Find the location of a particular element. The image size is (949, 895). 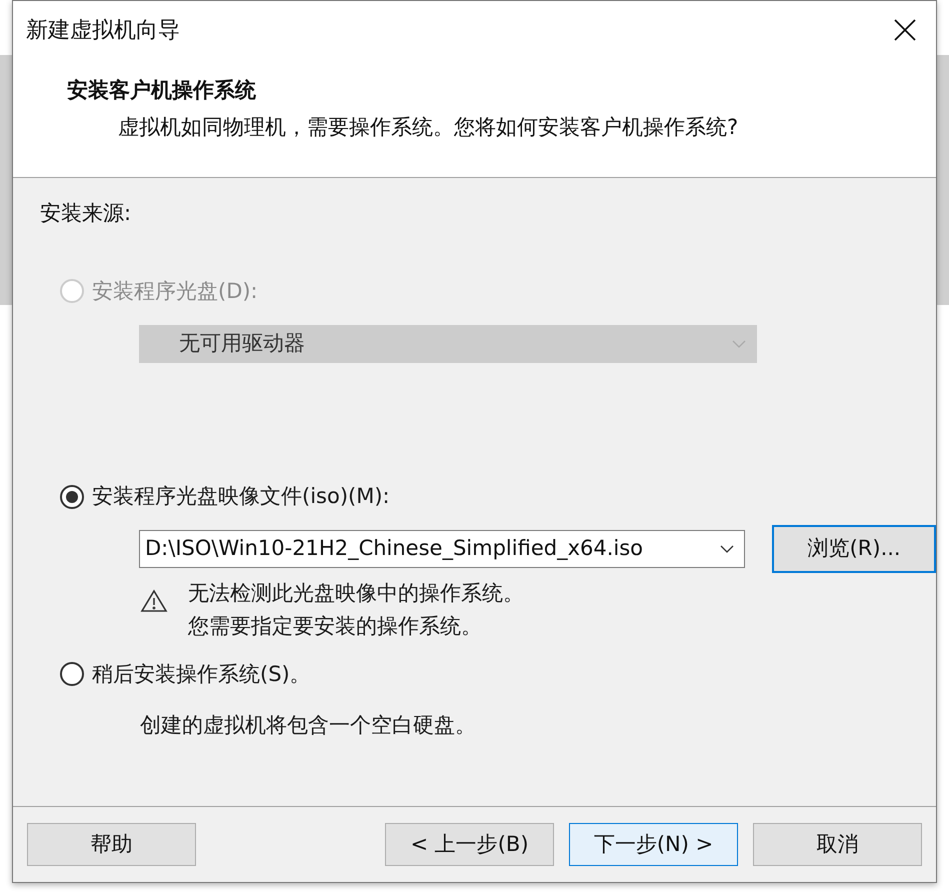

radio-label: 稍后安装操作系统(S)。 is located at coordinates (201, 674).